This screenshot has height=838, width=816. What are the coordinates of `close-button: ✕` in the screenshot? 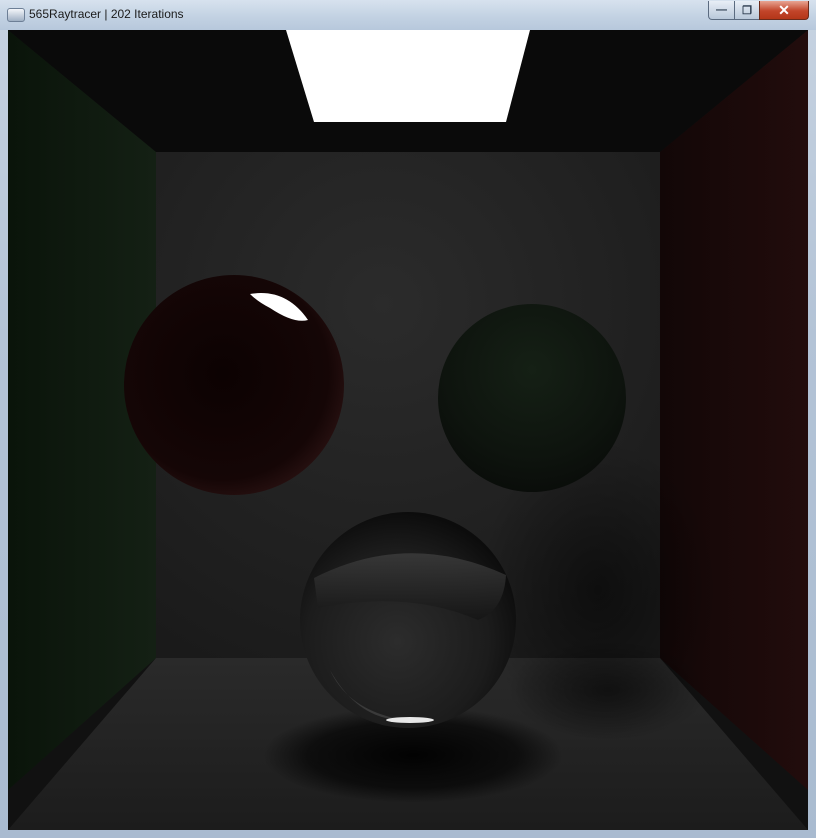 It's located at (784, 10).